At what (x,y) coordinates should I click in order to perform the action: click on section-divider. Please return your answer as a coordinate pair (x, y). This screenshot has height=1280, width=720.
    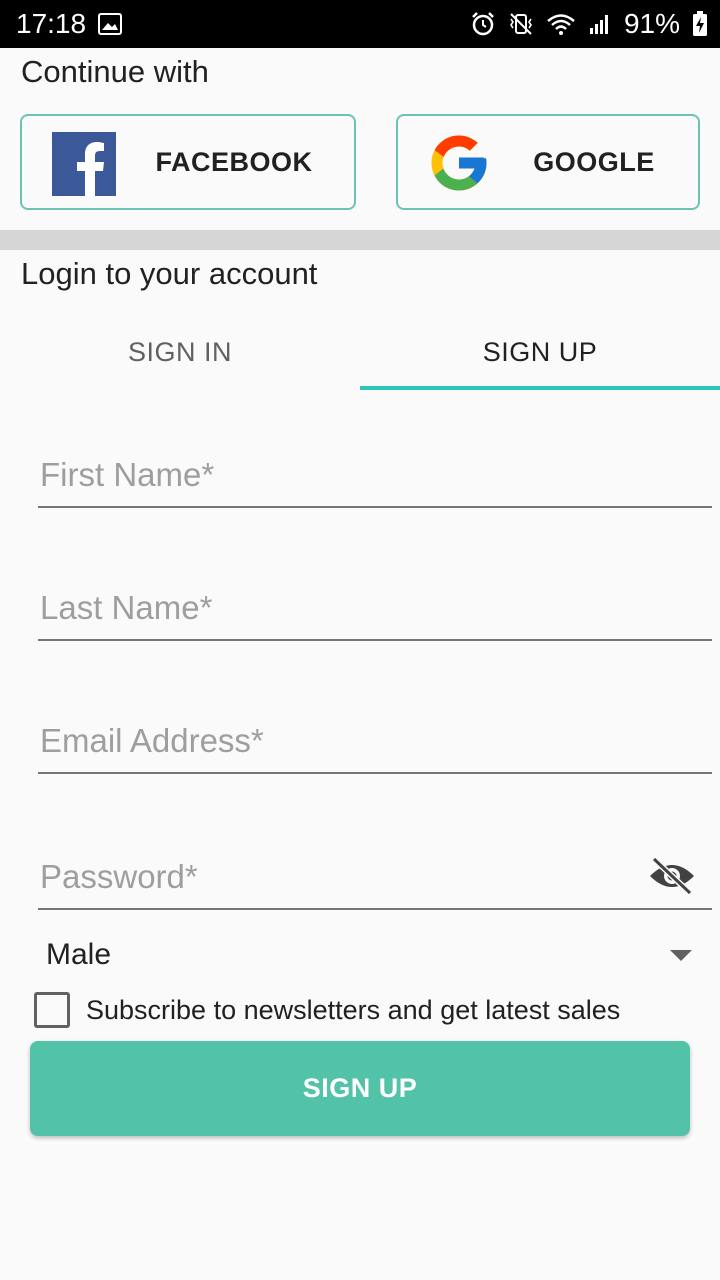
    Looking at the image, I should click on (360, 240).